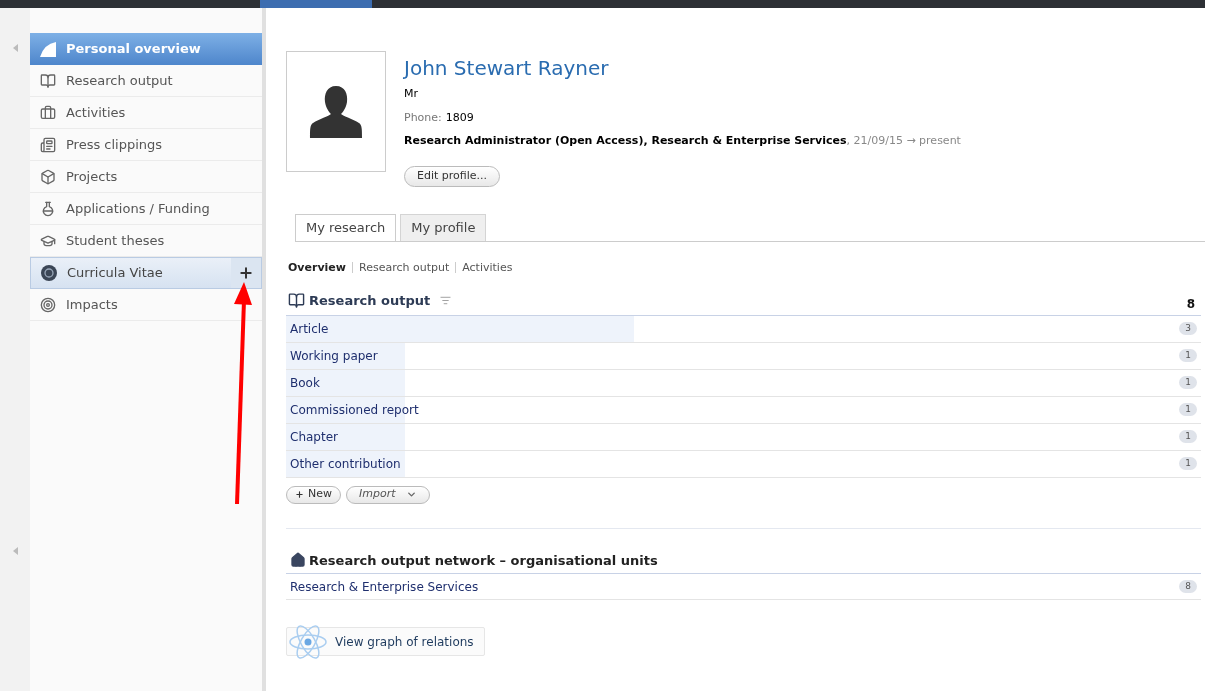 The width and height of the screenshot is (1205, 691). Describe the element at coordinates (48, 48) in the screenshot. I see `sail-icon` at that location.